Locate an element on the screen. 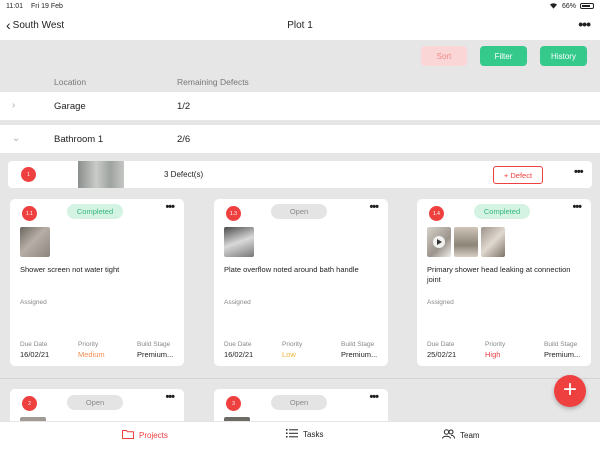  tab-projects: Projects is located at coordinates (145, 435).